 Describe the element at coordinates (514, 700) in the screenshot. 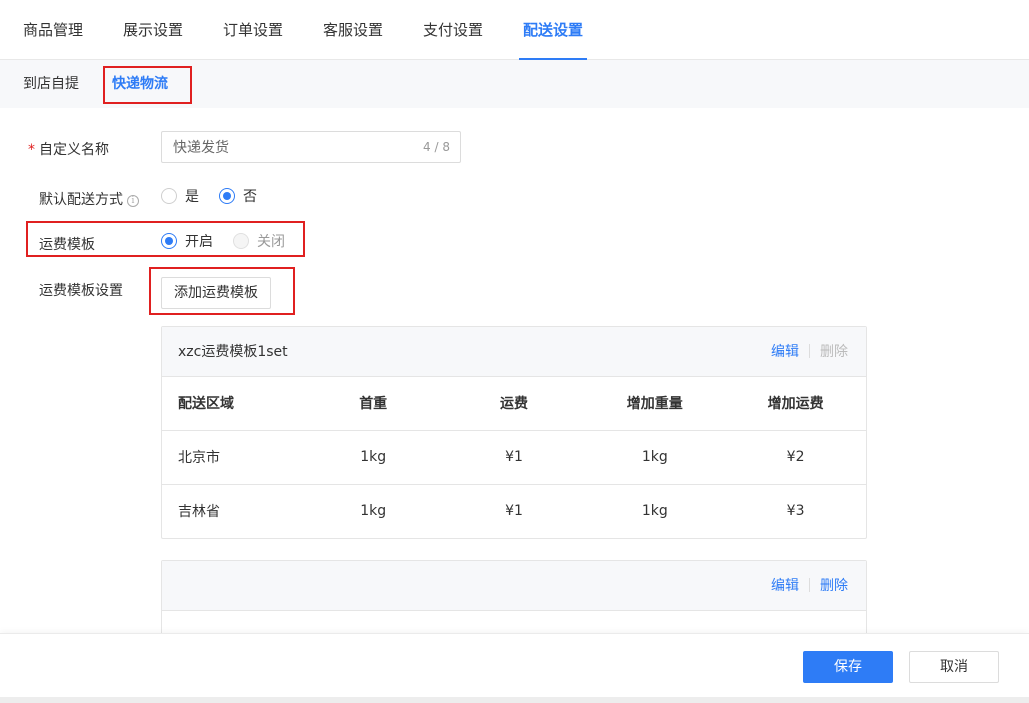

I see `bottom-scroll-strip` at that location.